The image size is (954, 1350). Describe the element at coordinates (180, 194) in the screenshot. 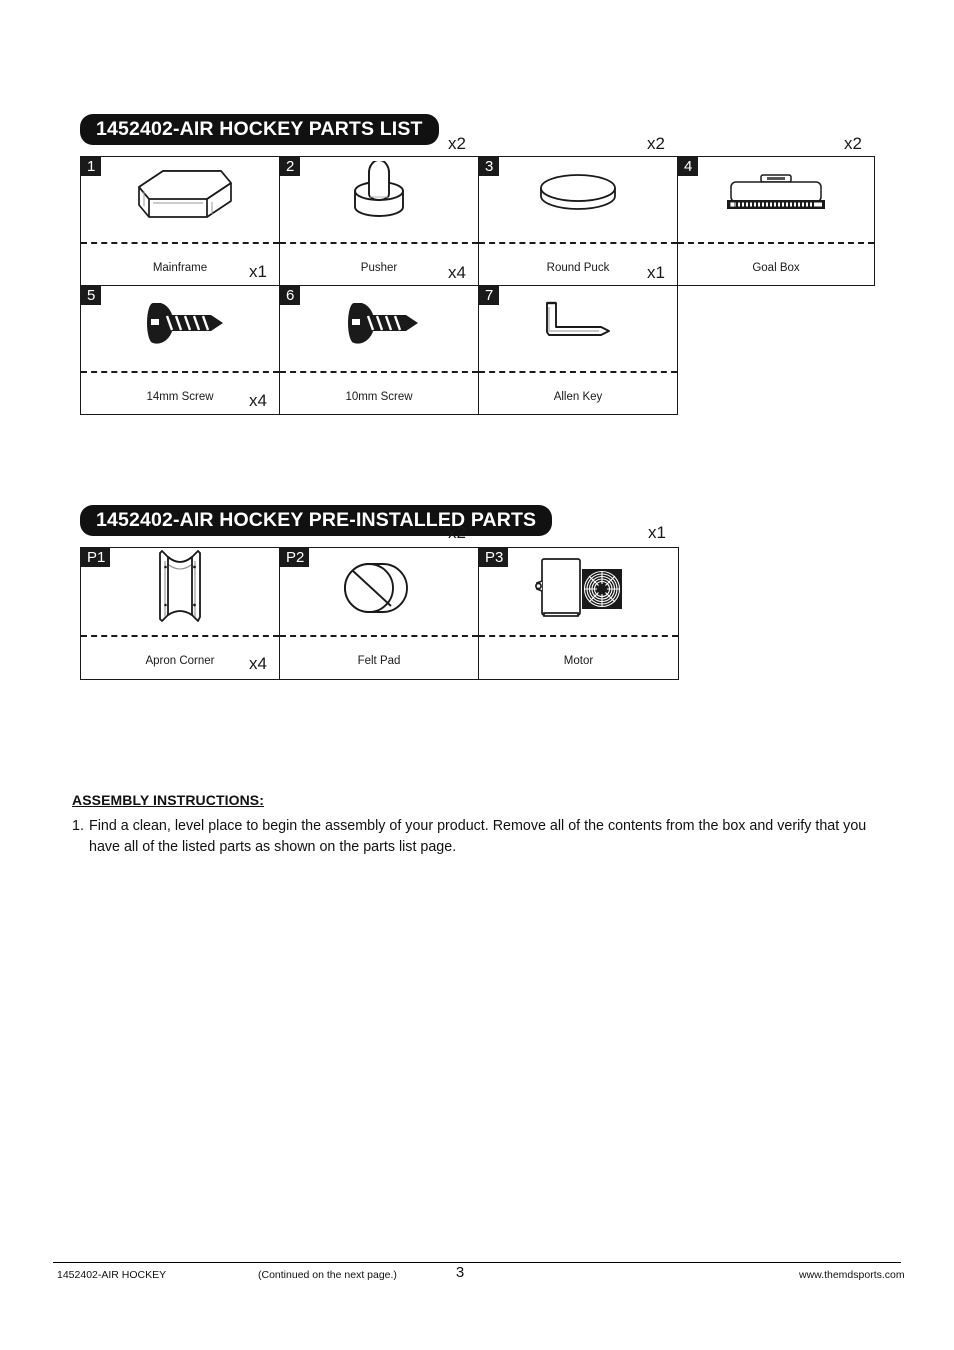

I see `mainframe-icon` at that location.